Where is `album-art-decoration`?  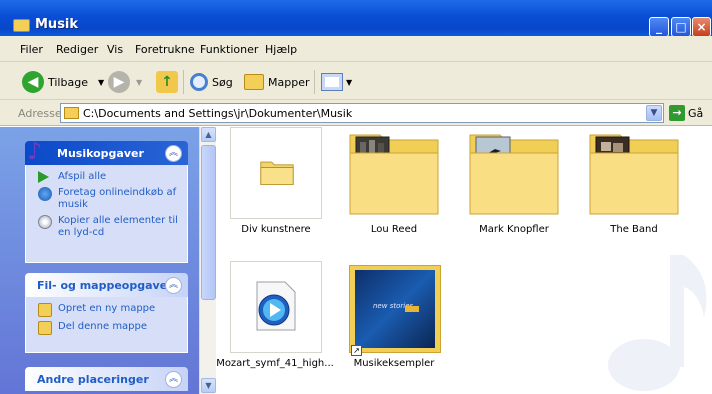
album-art-decoration is located at coordinates (412, 309).